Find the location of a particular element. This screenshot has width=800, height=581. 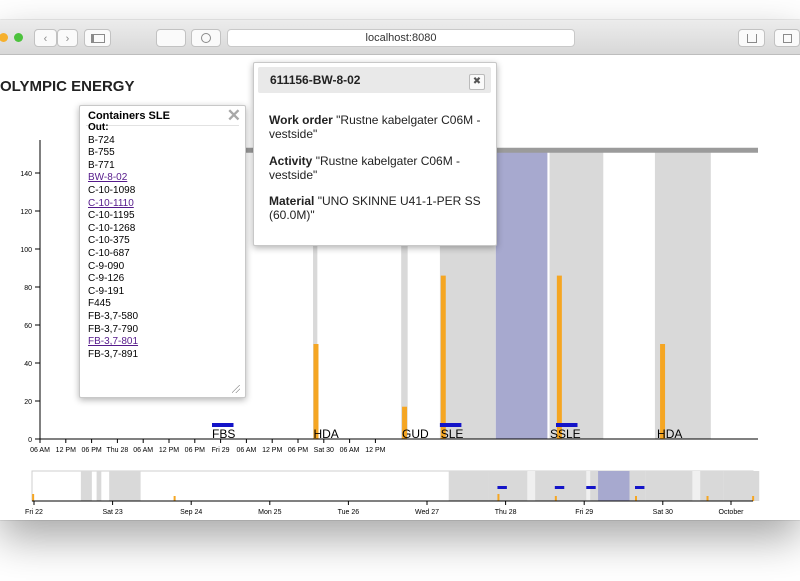

overview-x-tick-label: Sep 24 is located at coordinates (191, 512).